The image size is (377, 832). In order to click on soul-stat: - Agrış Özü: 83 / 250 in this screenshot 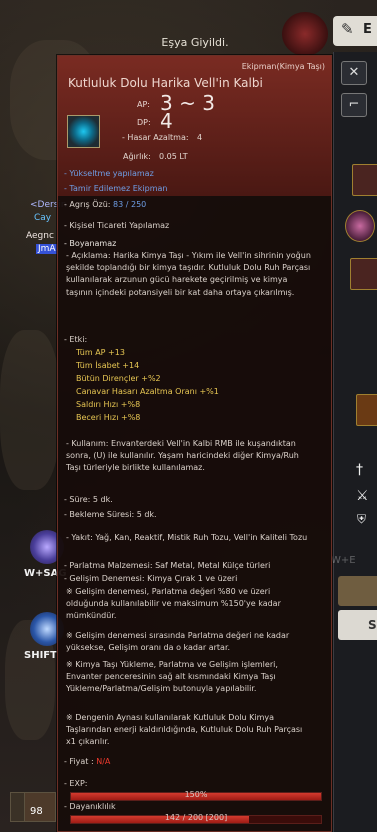, I will do `click(194, 205)`.